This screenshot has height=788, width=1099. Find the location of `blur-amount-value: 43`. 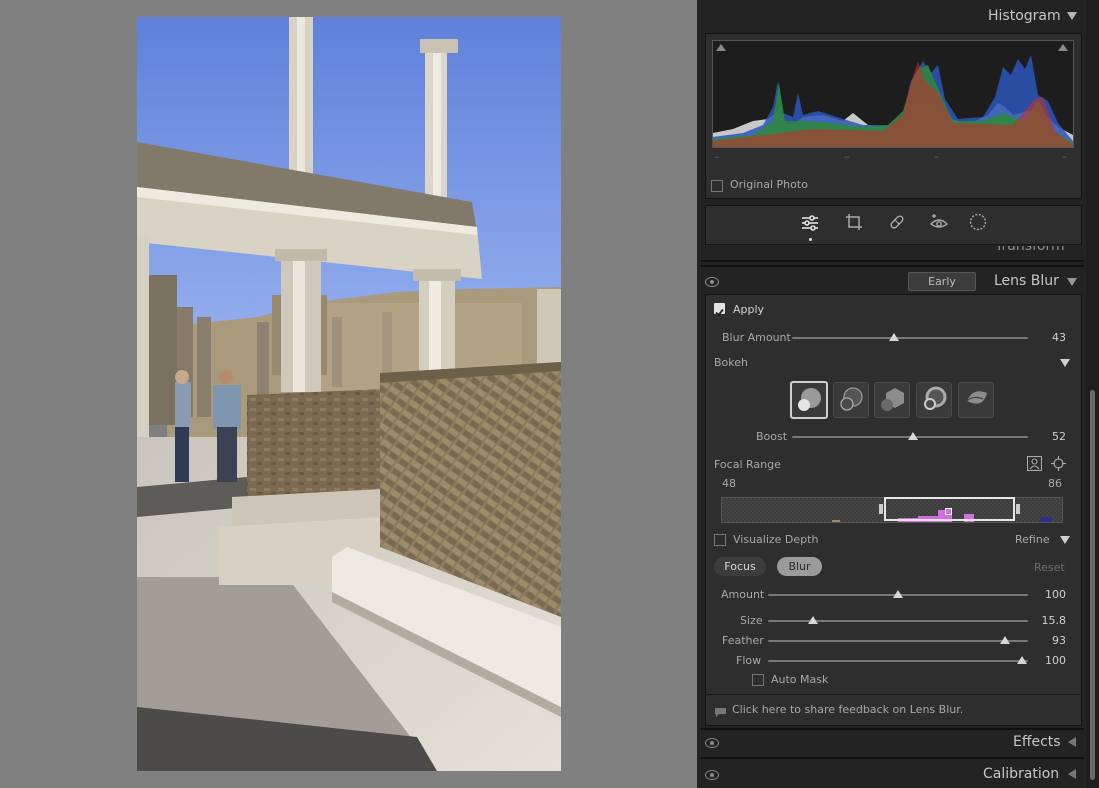

blur-amount-value: 43 is located at coordinates (1046, 337).